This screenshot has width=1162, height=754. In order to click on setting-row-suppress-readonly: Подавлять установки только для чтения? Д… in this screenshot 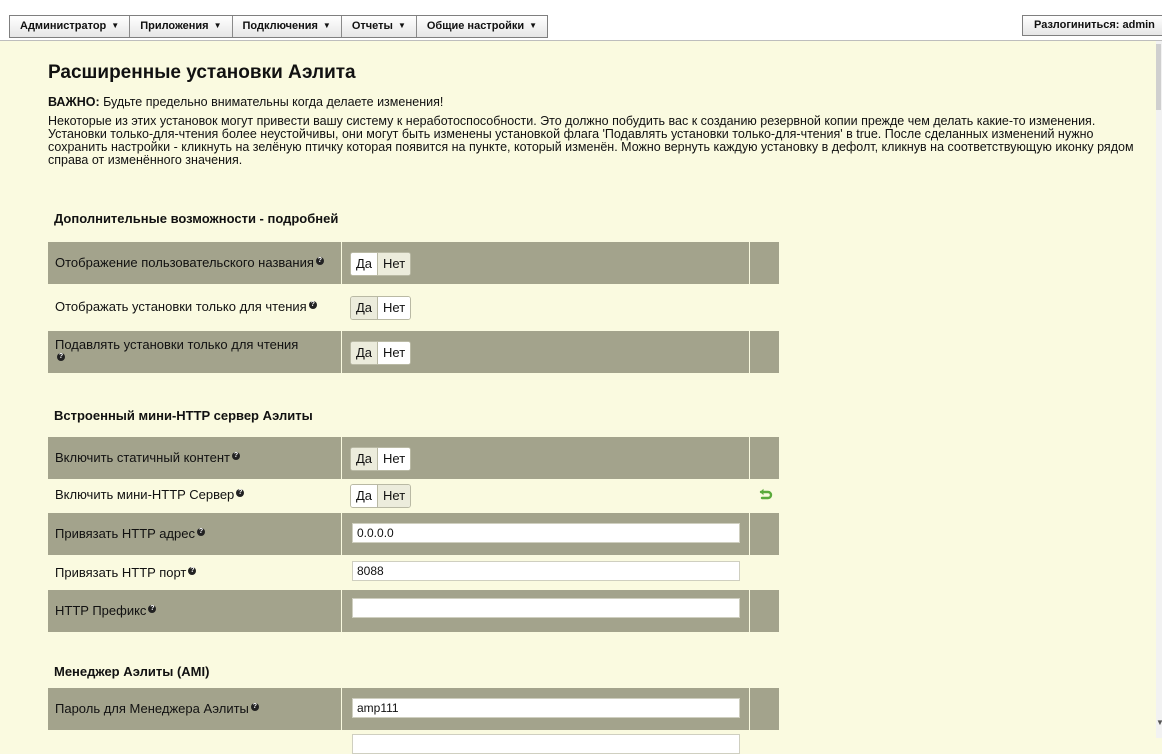, I will do `click(413, 352)`.